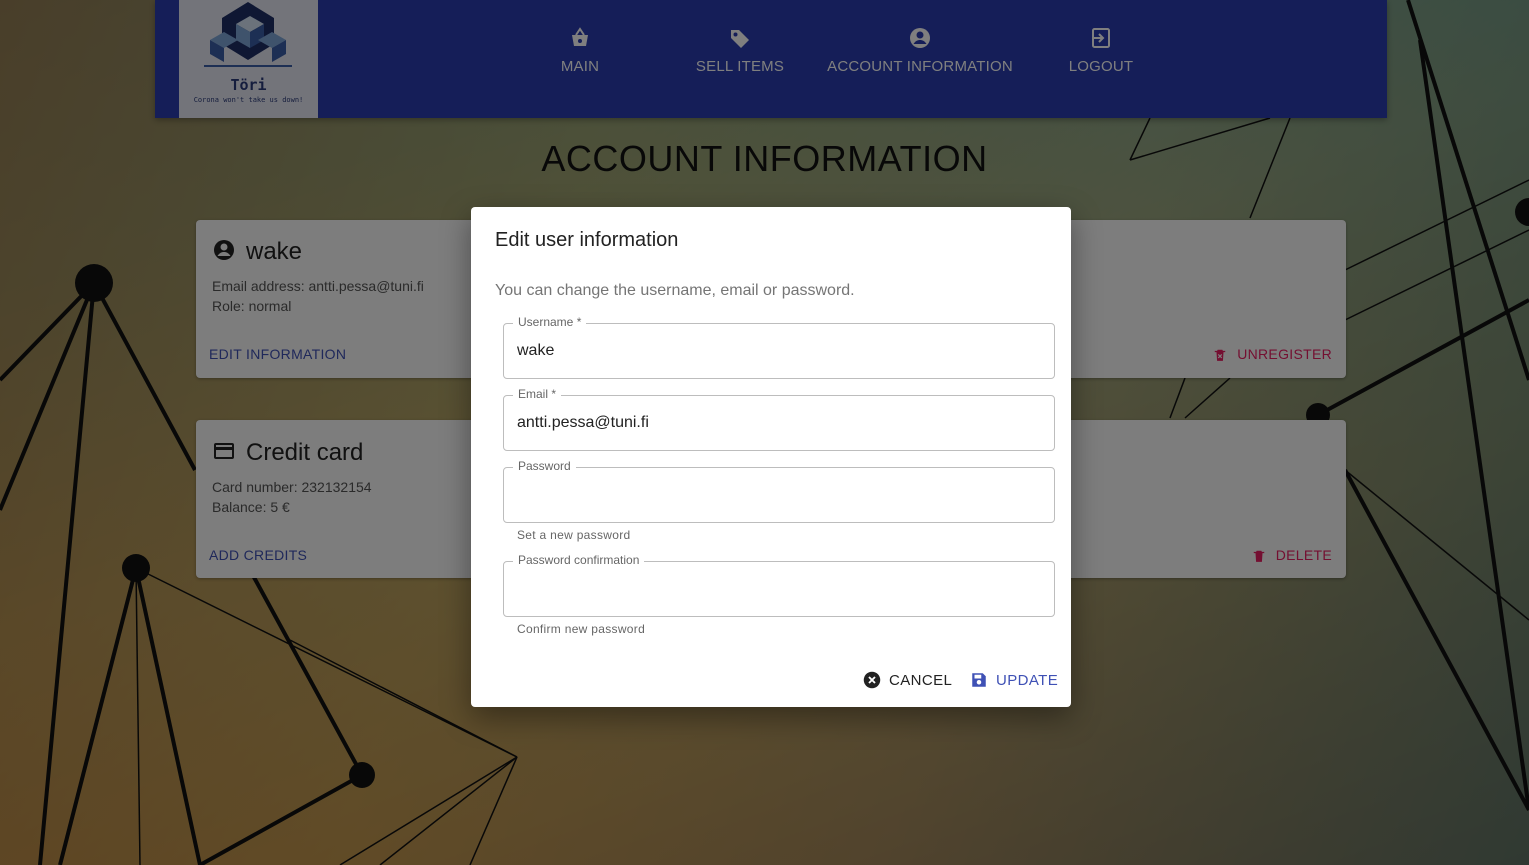 The image size is (1529, 865). Describe the element at coordinates (587, 240) in the screenshot. I see `dialog-title: Edit user information` at that location.